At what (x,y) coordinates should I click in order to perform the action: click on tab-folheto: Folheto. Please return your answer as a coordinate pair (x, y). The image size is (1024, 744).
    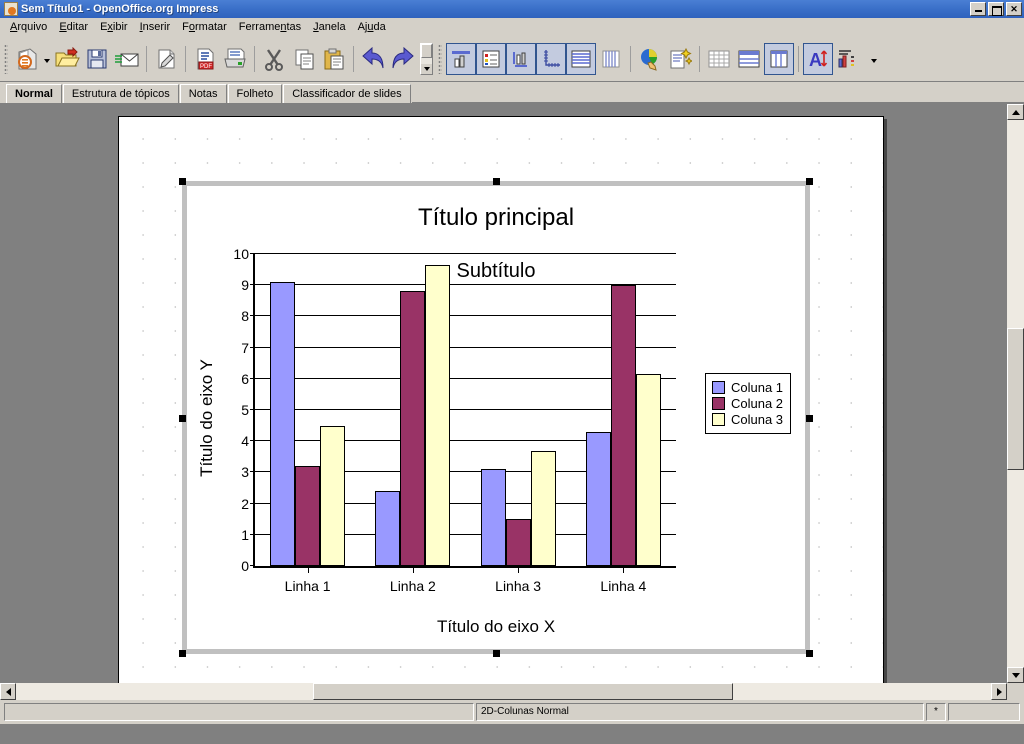
    Looking at the image, I should click on (255, 93).